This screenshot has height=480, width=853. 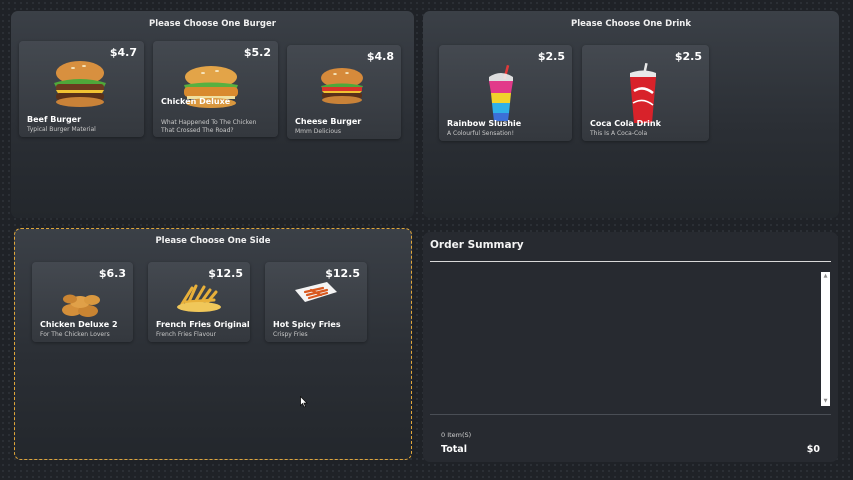 I want to click on side-name: French Fries Original, so click(x=203, y=324).